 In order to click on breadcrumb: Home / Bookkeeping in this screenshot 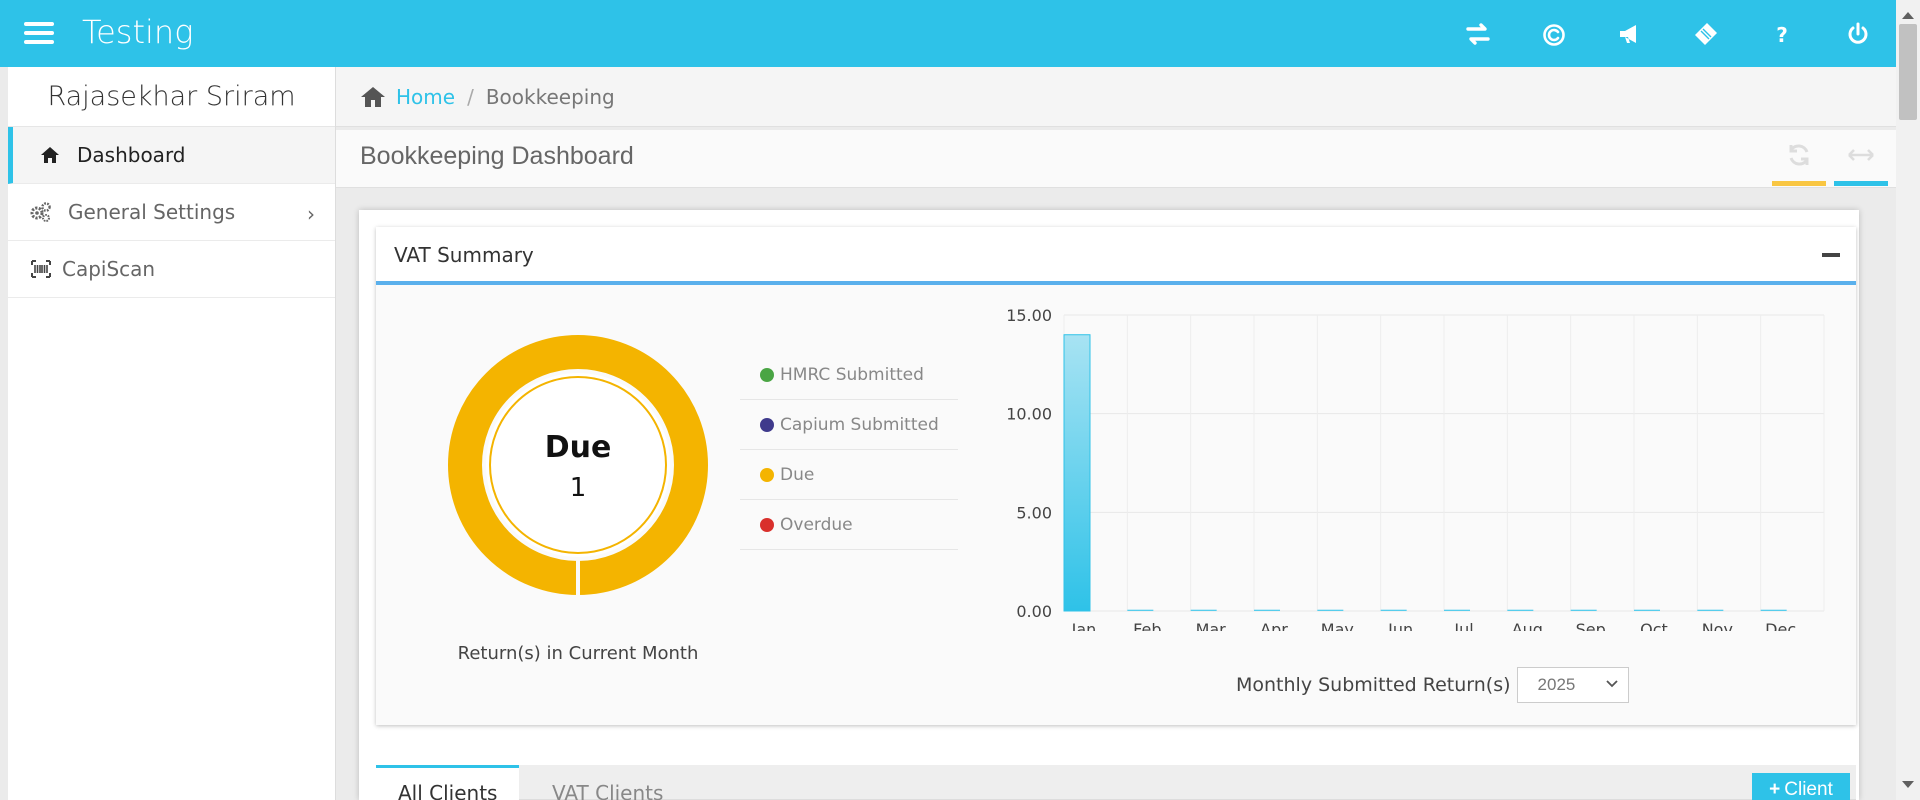, I will do `click(1116, 97)`.